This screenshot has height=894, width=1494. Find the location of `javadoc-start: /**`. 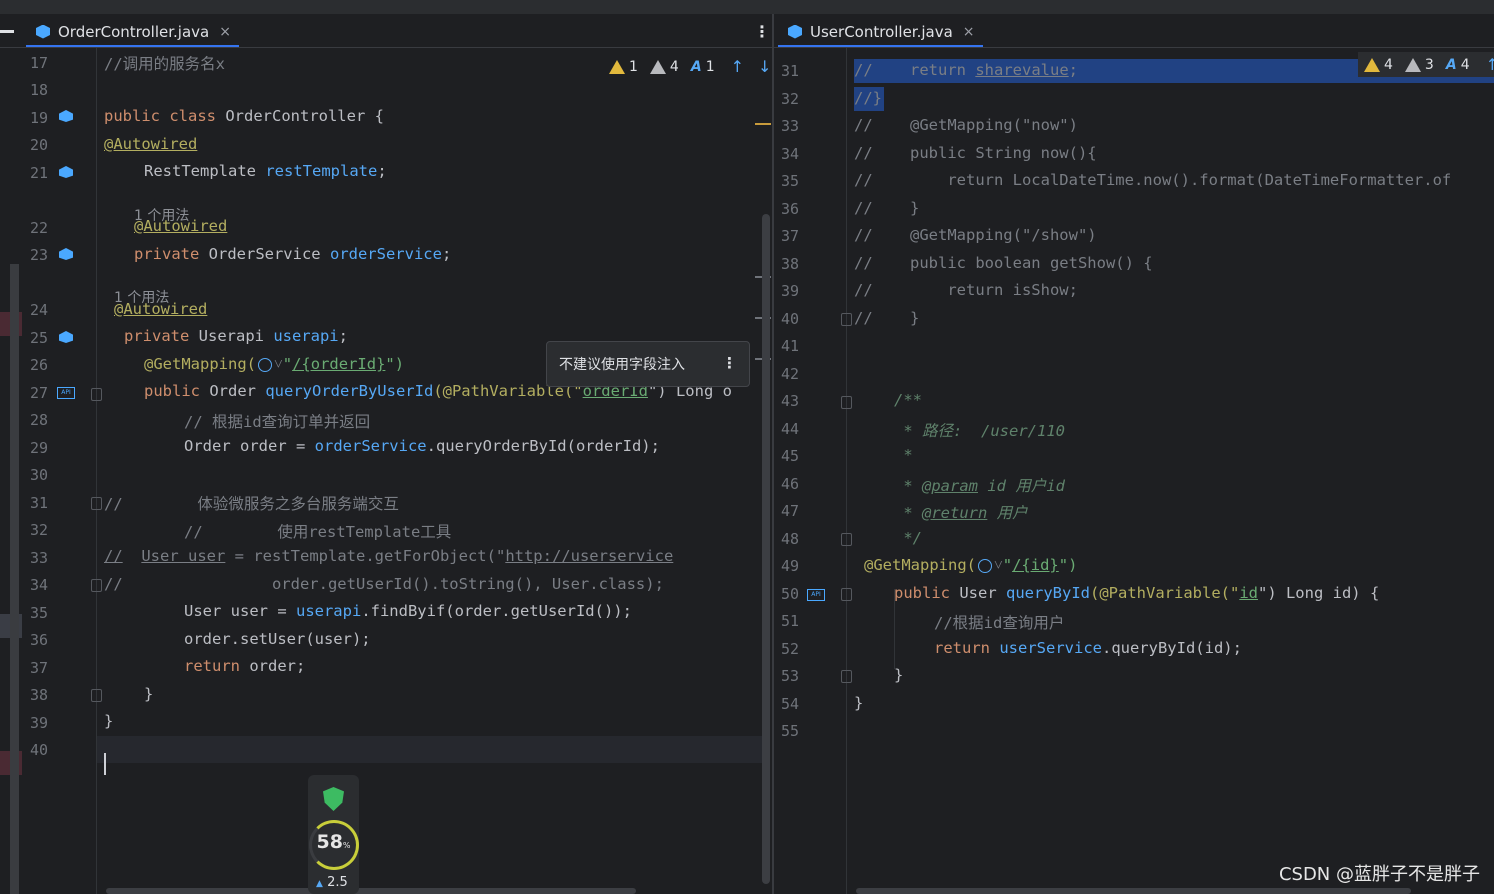

javadoc-start: /** is located at coordinates (908, 400).